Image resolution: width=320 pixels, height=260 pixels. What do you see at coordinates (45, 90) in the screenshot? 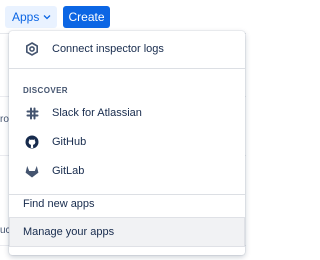
I see `discover-section-title: DISCOVER` at bounding box center [45, 90].